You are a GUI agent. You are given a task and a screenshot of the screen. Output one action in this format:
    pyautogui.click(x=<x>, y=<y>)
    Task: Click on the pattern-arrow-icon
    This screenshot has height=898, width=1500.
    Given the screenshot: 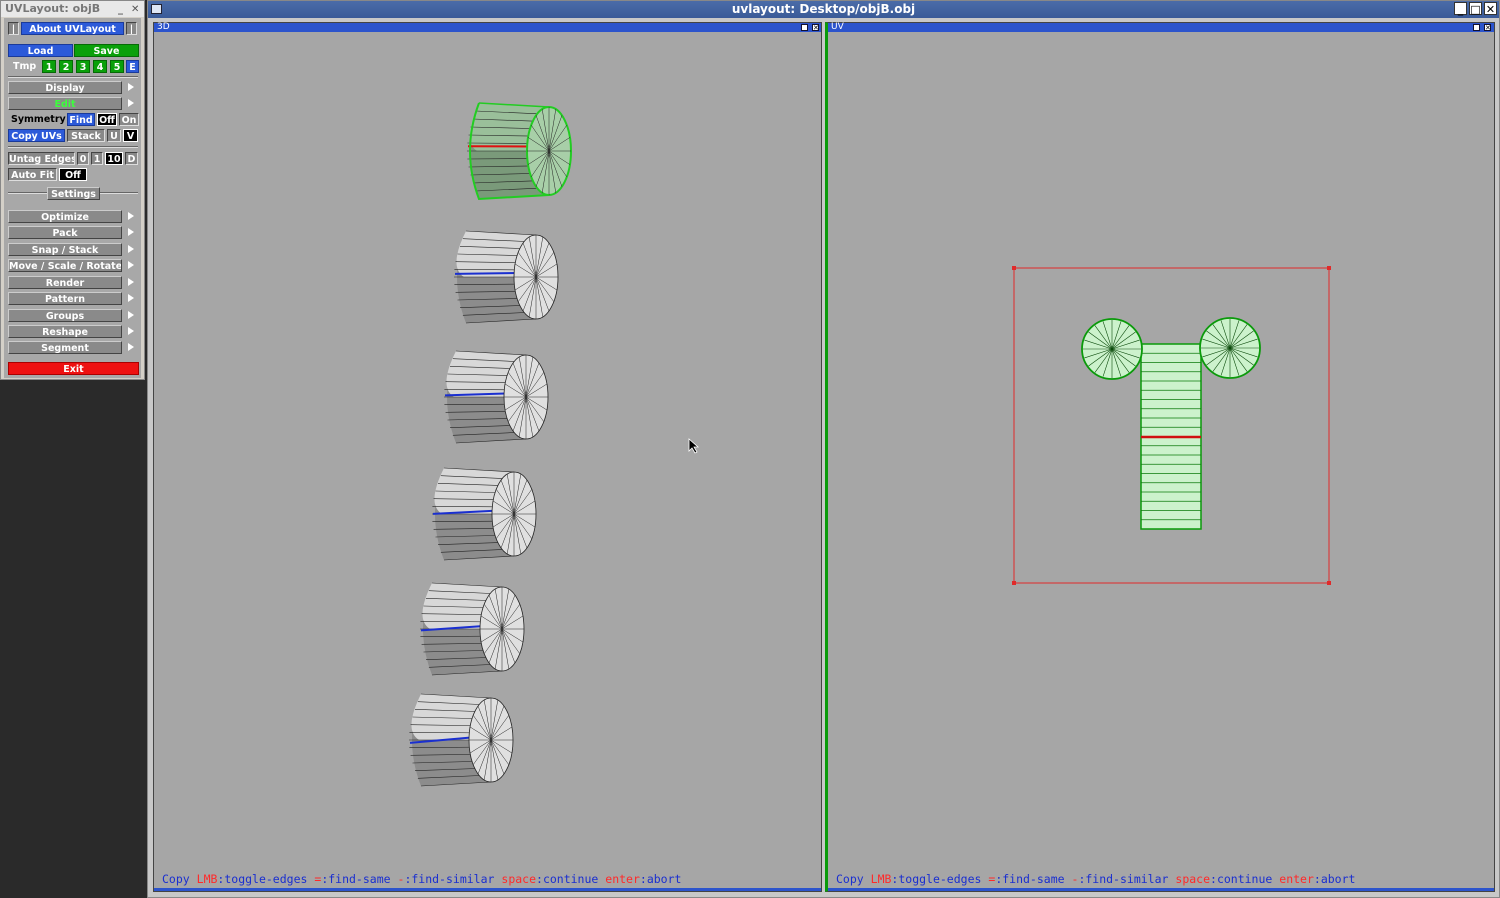 What is the action you would take?
    pyautogui.click(x=131, y=298)
    